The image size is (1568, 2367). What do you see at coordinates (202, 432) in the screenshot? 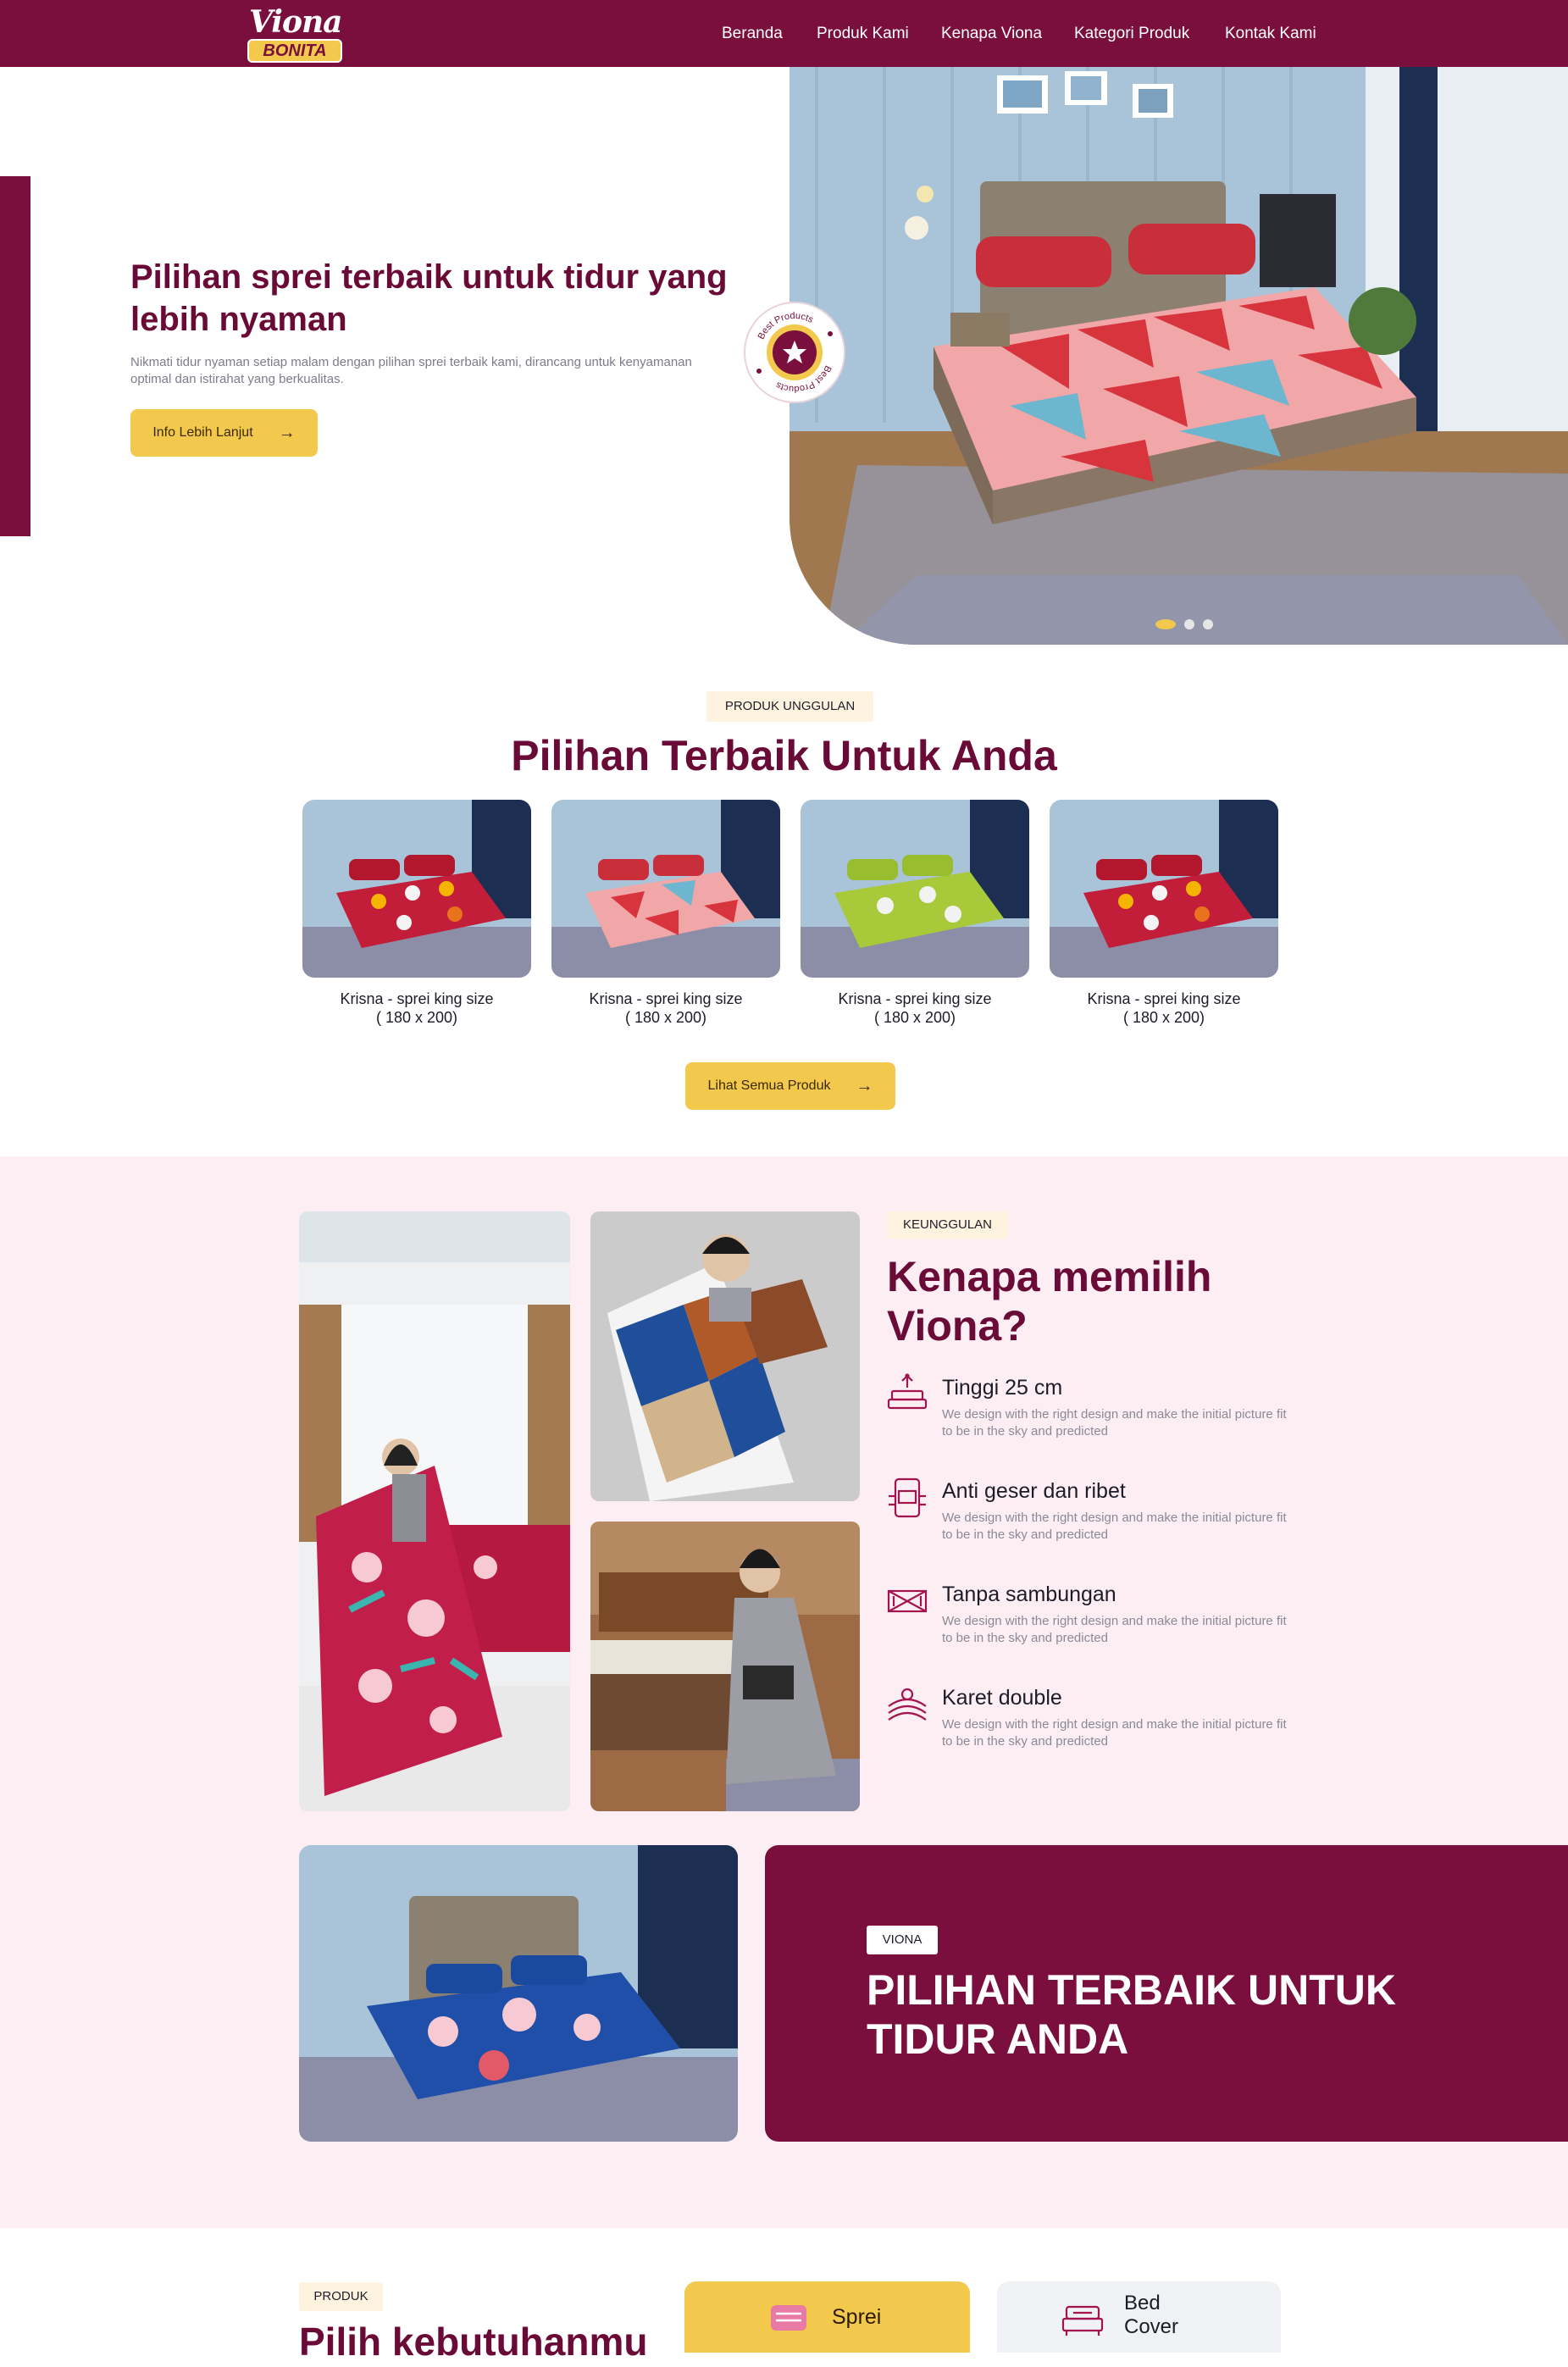
I see `info-more-label: Info Lebih Lanjut` at bounding box center [202, 432].